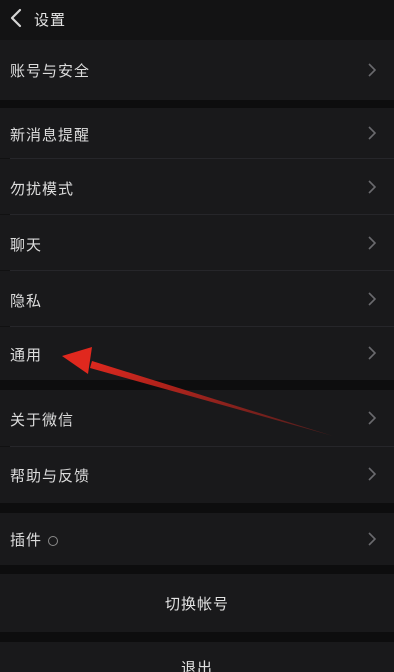 This screenshot has height=672, width=394. What do you see at coordinates (53, 540) in the screenshot?
I see `plugin-badge-icon` at bounding box center [53, 540].